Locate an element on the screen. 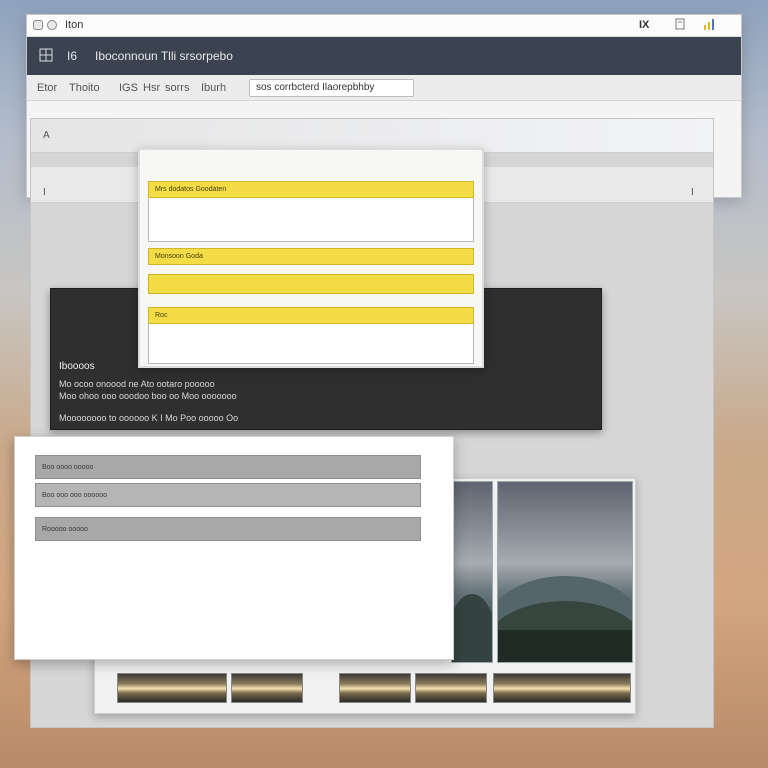 This screenshot has height=768, width=768. toolbar-icon-label: I6 is located at coordinates (72, 56).